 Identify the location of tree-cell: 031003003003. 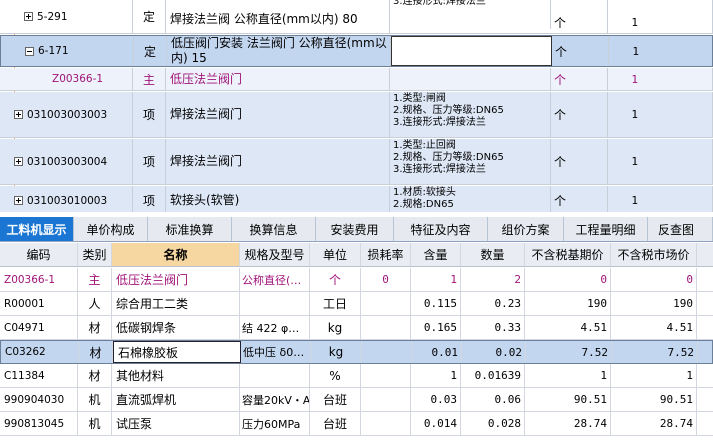
(66, 114).